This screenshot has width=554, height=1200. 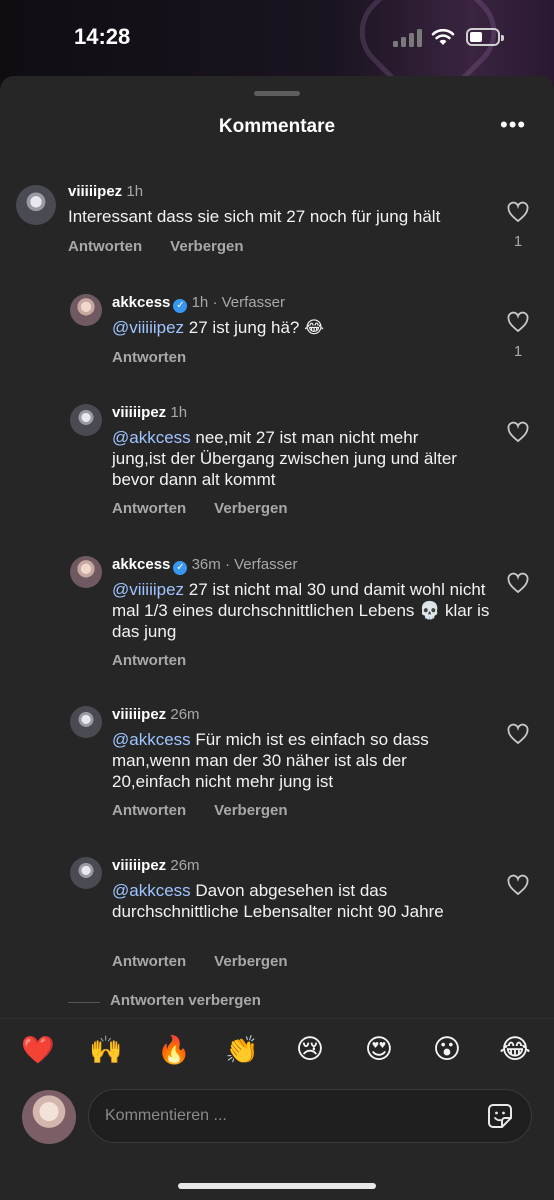 What do you see at coordinates (500, 1116) in the screenshot?
I see `sticker-icon` at bounding box center [500, 1116].